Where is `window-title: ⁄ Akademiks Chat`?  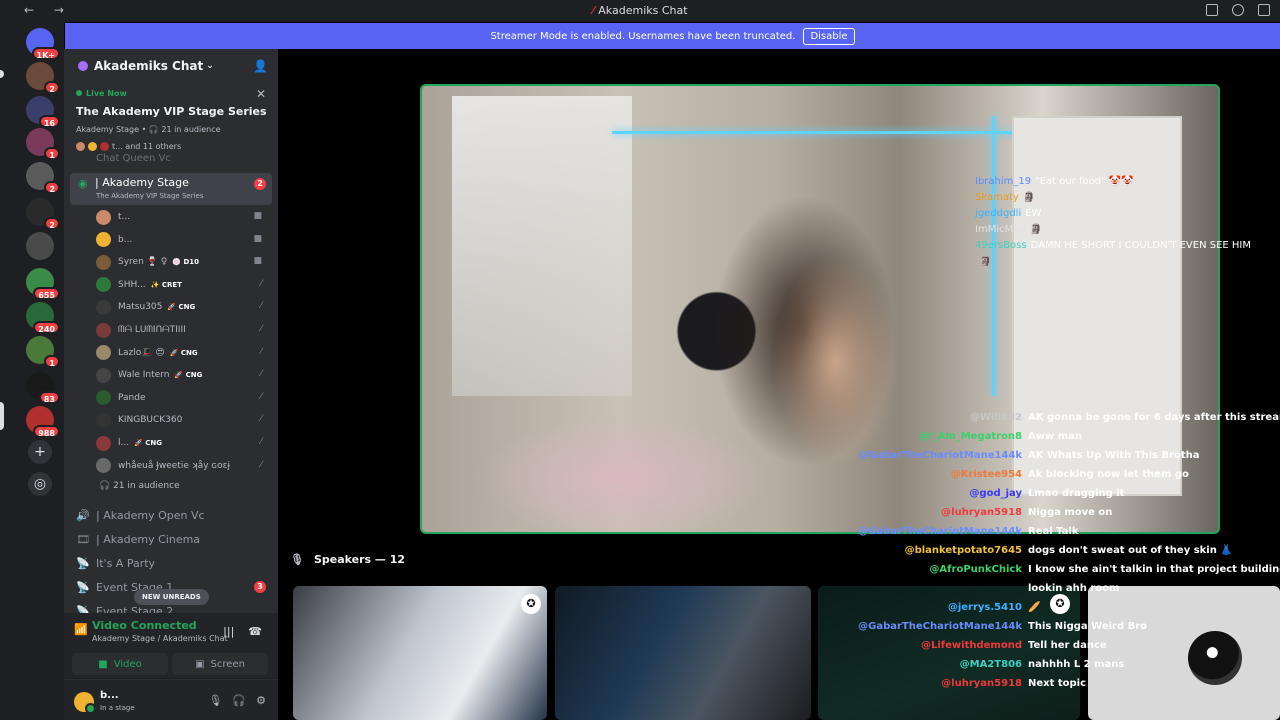 window-title: ⁄ Akademiks Chat is located at coordinates (640, 10).